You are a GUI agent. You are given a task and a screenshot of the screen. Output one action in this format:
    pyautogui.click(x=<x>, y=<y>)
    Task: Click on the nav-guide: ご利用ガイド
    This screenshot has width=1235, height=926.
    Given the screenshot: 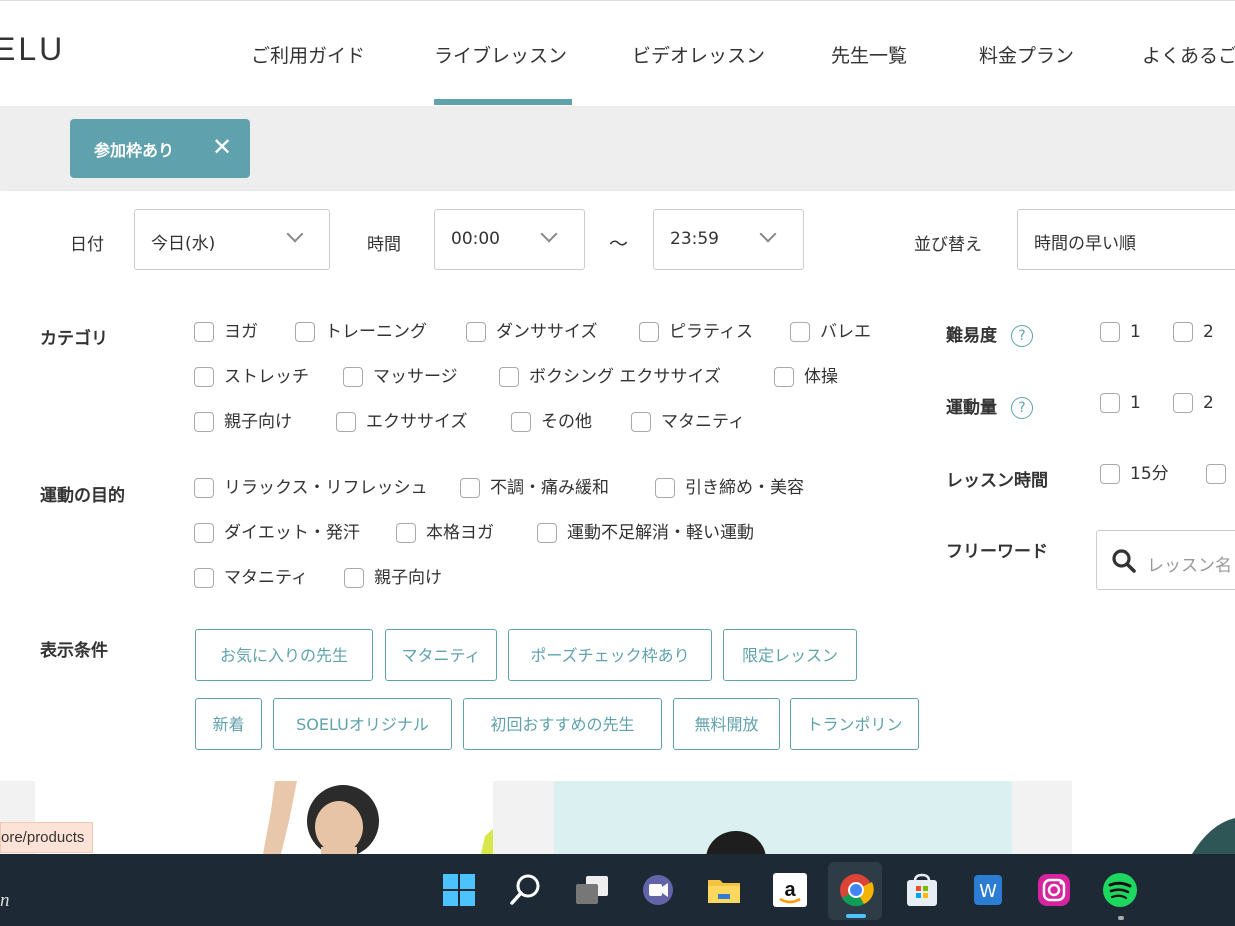 What is the action you would take?
    pyautogui.click(x=308, y=54)
    